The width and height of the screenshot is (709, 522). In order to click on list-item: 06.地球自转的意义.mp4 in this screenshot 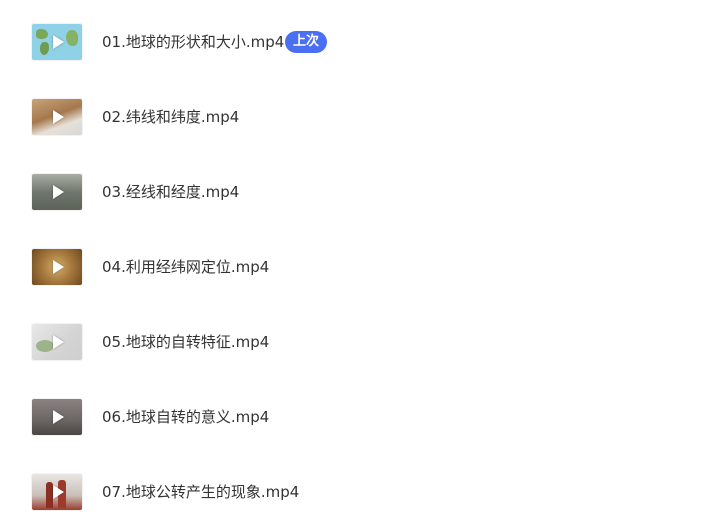, I will do `click(354, 417)`.